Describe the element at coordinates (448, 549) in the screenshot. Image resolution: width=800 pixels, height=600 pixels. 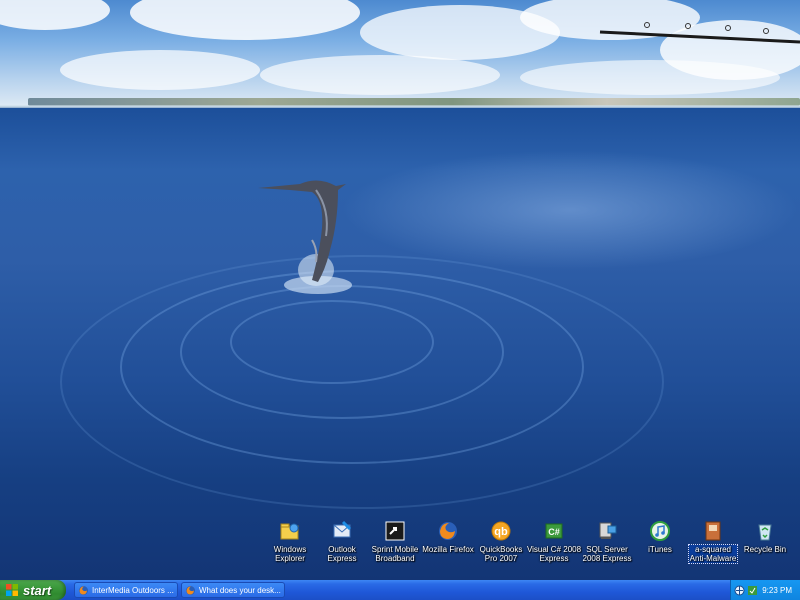
I see `desktop-icon-label: Mozilla Firefox` at that location.